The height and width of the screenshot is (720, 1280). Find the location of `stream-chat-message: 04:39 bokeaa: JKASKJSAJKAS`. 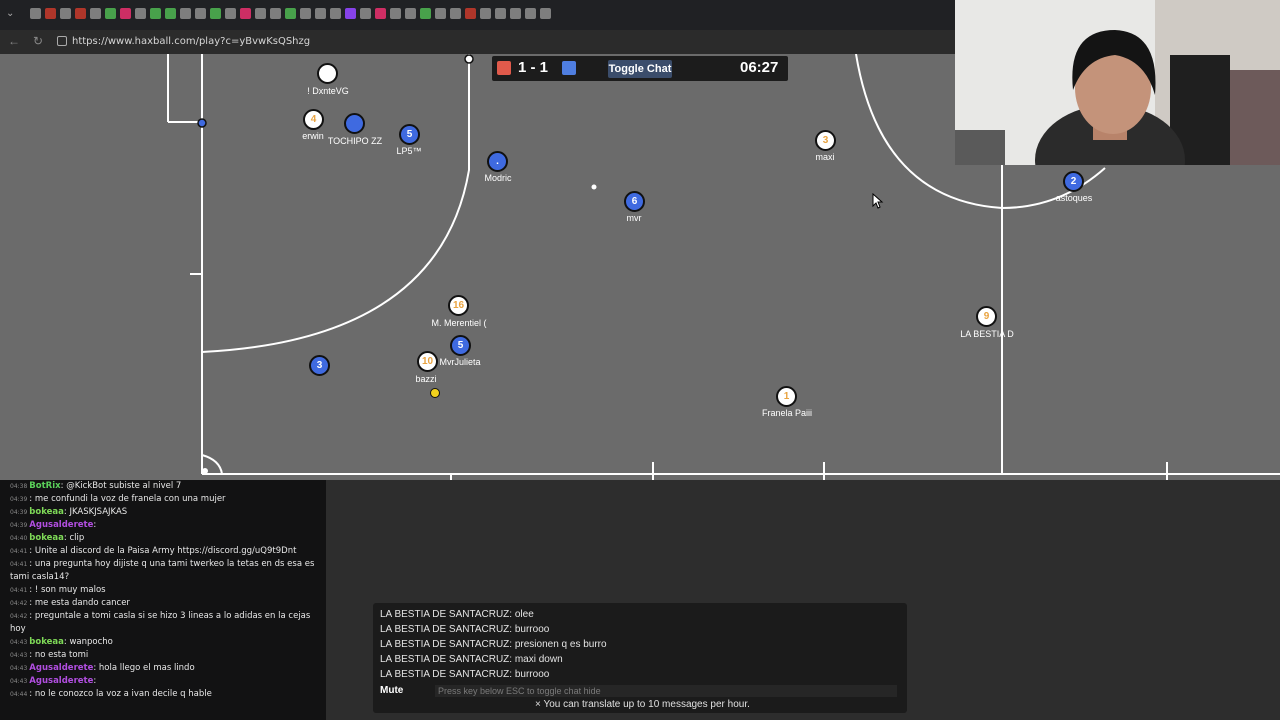

stream-chat-message: 04:39 bokeaa: JKASKJSAJKAS is located at coordinates (163, 512).